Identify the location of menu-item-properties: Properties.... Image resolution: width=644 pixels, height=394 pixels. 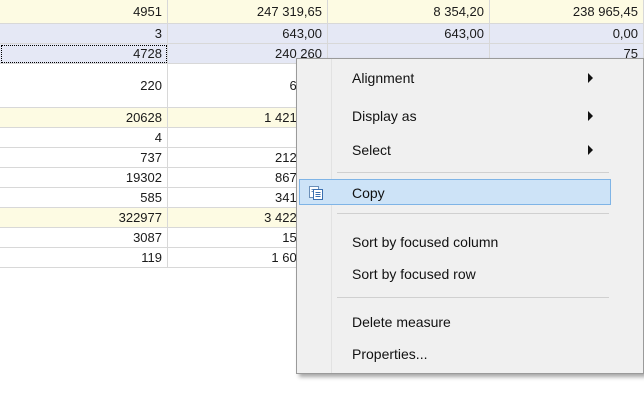
(455, 354).